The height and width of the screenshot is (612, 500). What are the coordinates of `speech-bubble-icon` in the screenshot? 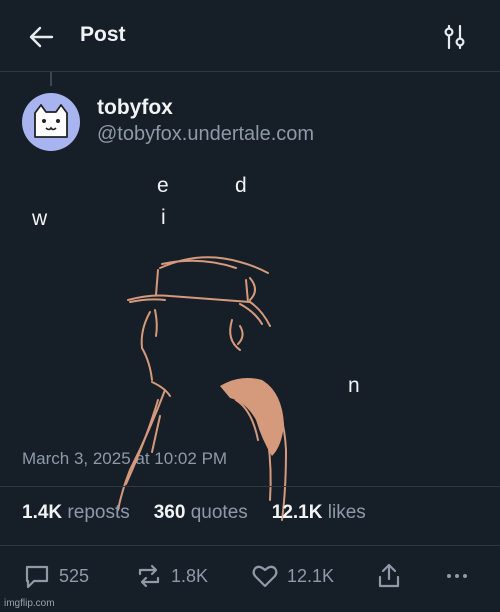 It's located at (37, 577).